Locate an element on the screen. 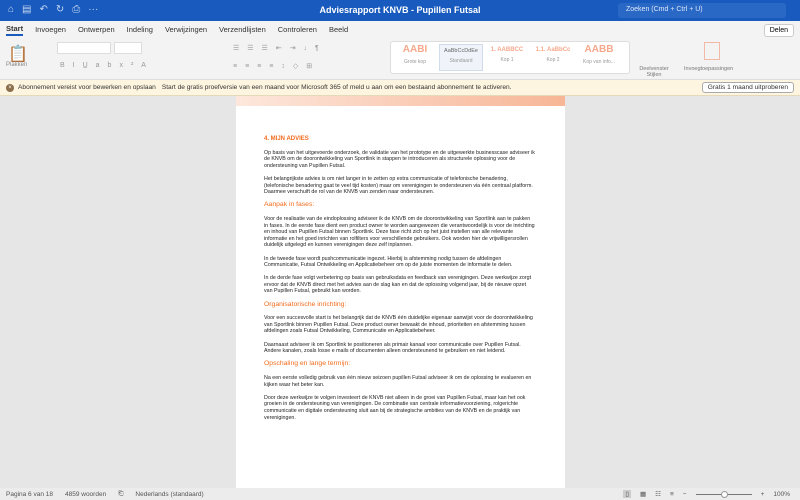 The height and width of the screenshot is (500, 800). print-layout-icon: ▯ is located at coordinates (627, 494).